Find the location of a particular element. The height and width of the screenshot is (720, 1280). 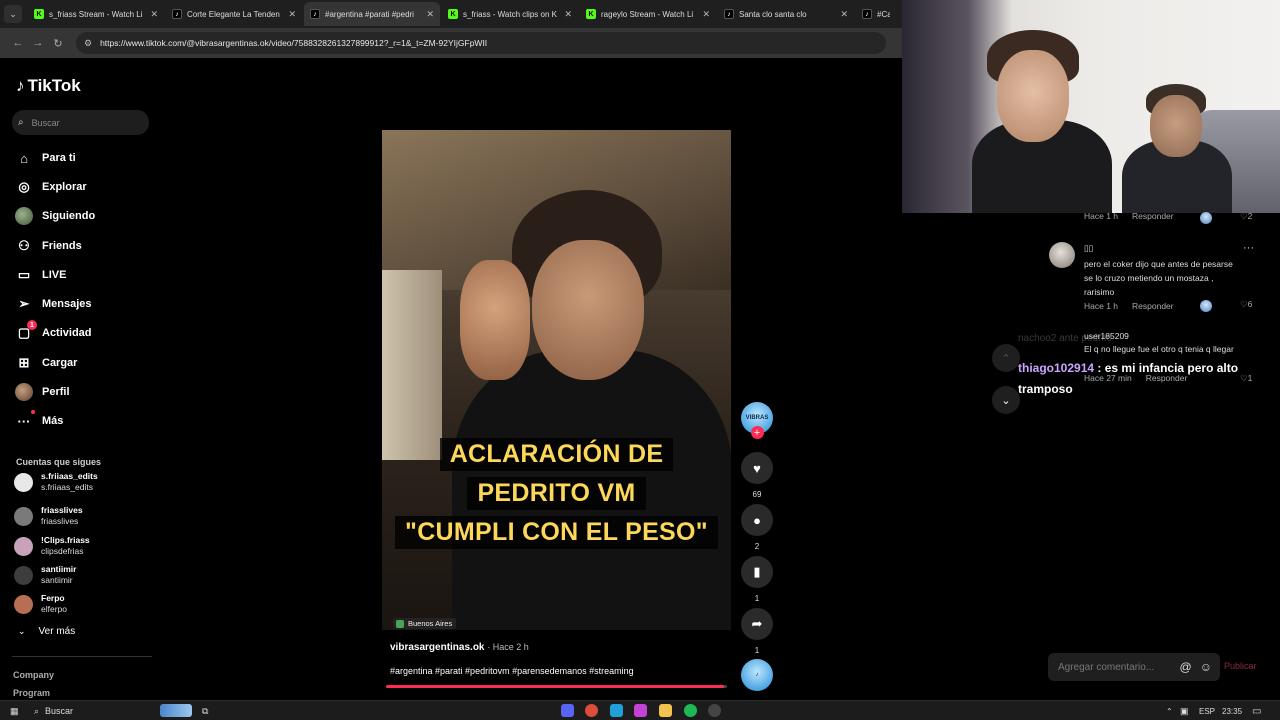

browser-tab: Krageylo Stream - Watch Li ✕ is located at coordinates (648, 14).